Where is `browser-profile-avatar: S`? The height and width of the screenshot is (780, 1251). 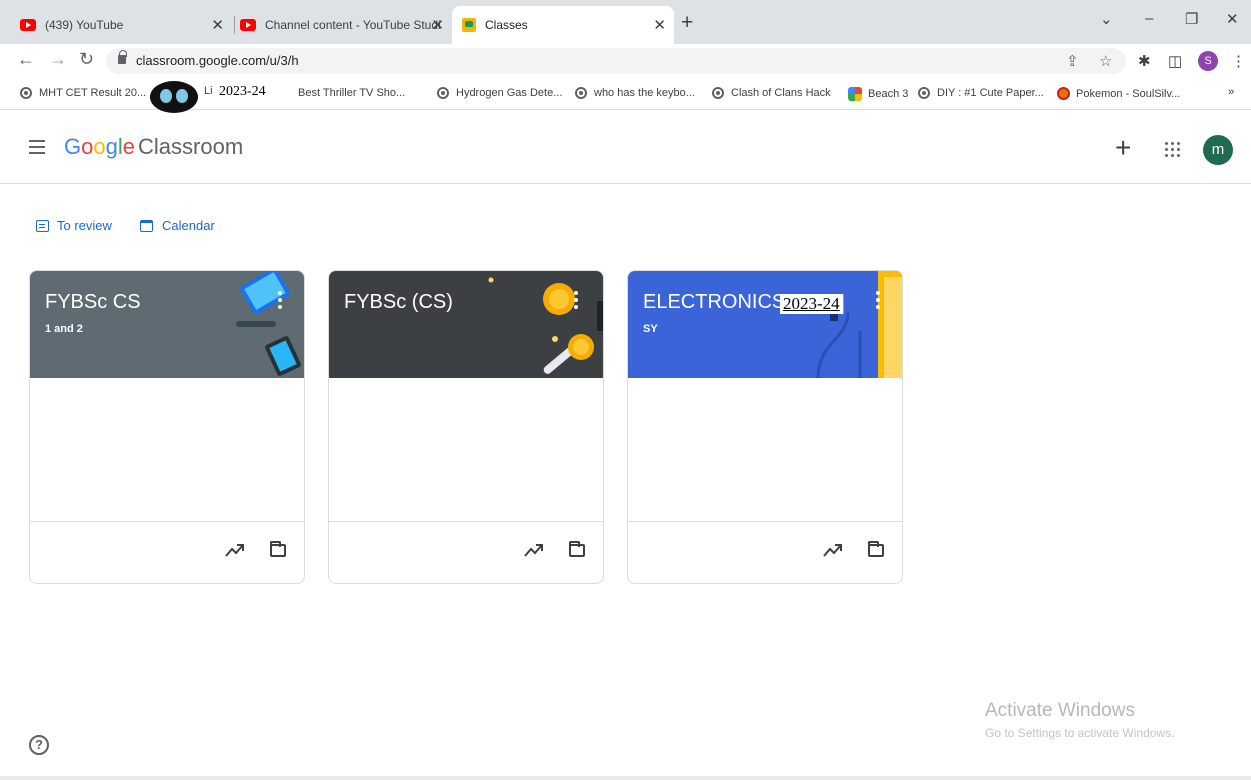 browser-profile-avatar: S is located at coordinates (1208, 61).